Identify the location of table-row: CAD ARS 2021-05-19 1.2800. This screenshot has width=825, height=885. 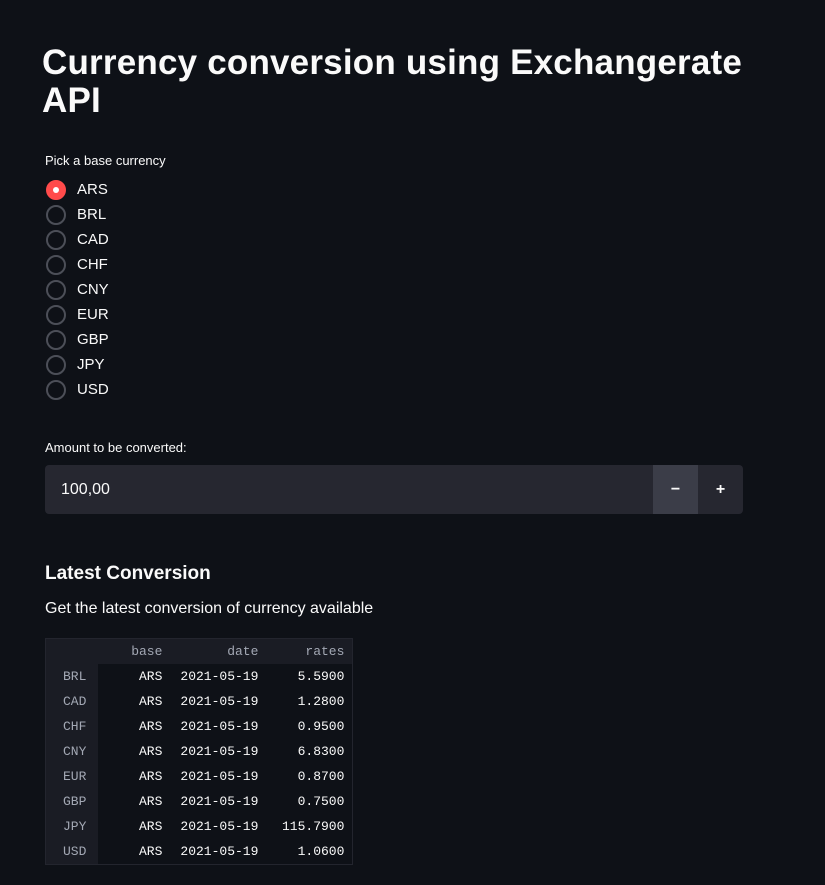
(199, 701).